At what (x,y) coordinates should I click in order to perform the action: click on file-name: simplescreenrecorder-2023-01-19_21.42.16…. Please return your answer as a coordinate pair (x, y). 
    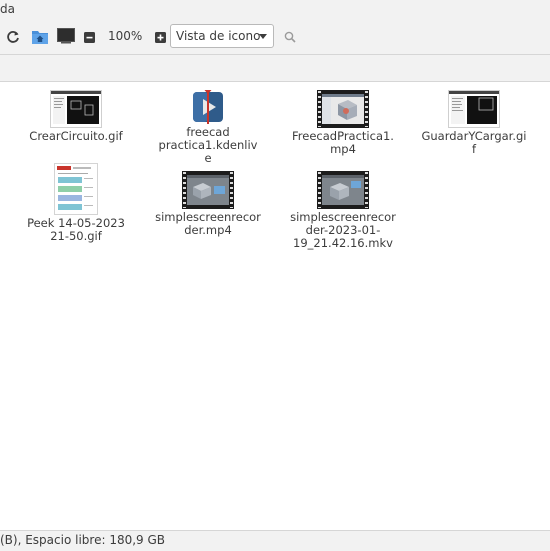
    Looking at the image, I should click on (343, 230).